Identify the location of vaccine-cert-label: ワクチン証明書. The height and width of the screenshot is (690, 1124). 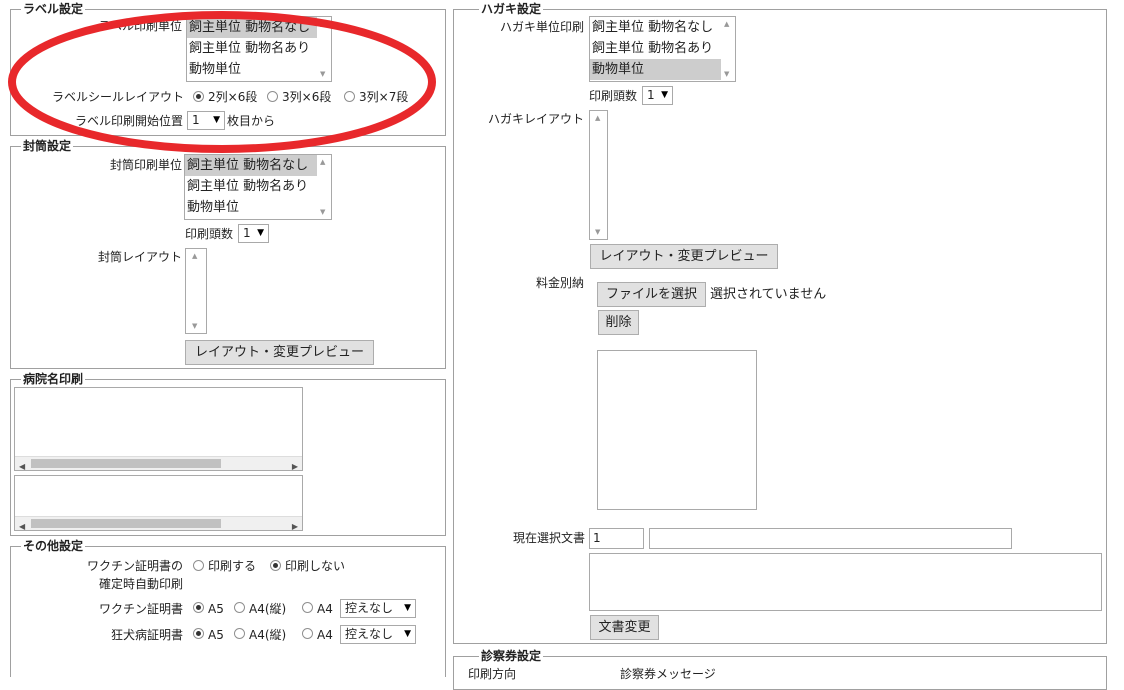
(140, 609).